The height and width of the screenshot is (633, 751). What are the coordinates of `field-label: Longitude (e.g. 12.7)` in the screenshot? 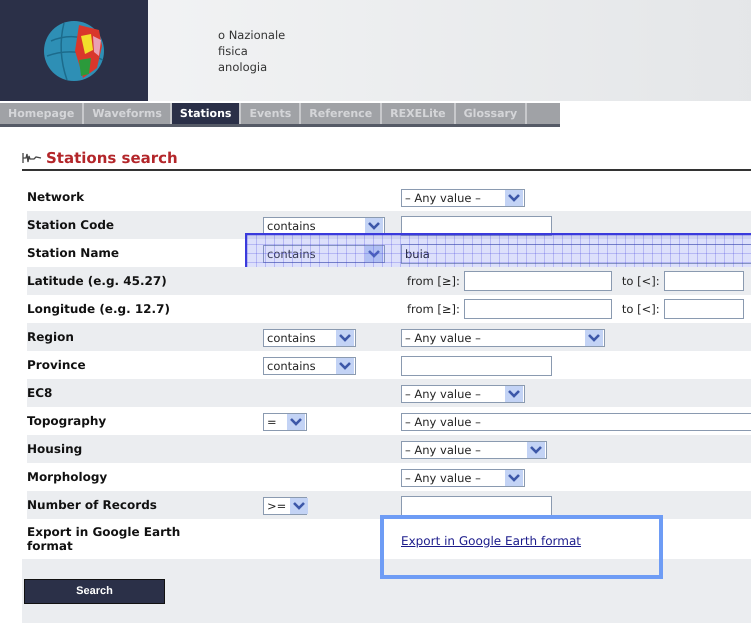 It's located at (99, 309).